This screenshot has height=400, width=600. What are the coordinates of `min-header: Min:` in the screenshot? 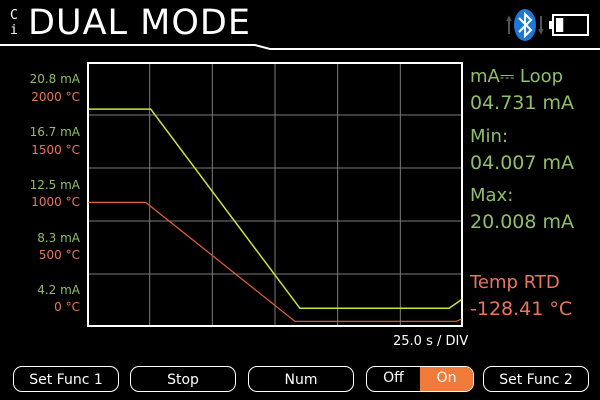 It's located at (489, 136).